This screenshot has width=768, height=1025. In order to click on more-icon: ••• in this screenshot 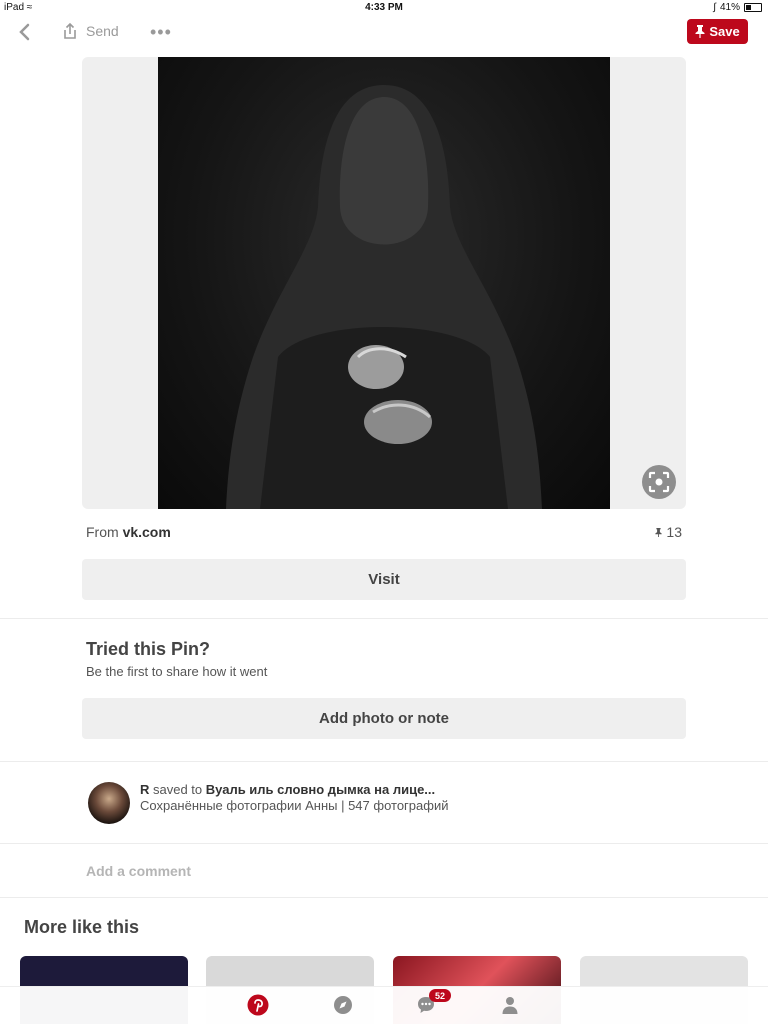, I will do `click(161, 32)`.